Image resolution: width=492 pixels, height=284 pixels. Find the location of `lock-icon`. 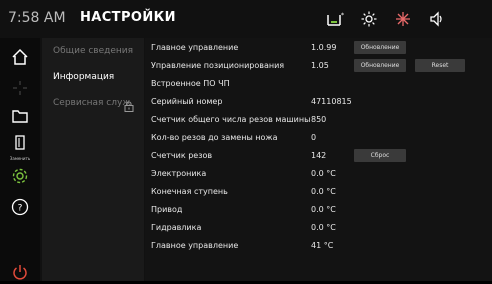

lock-icon is located at coordinates (129, 106).